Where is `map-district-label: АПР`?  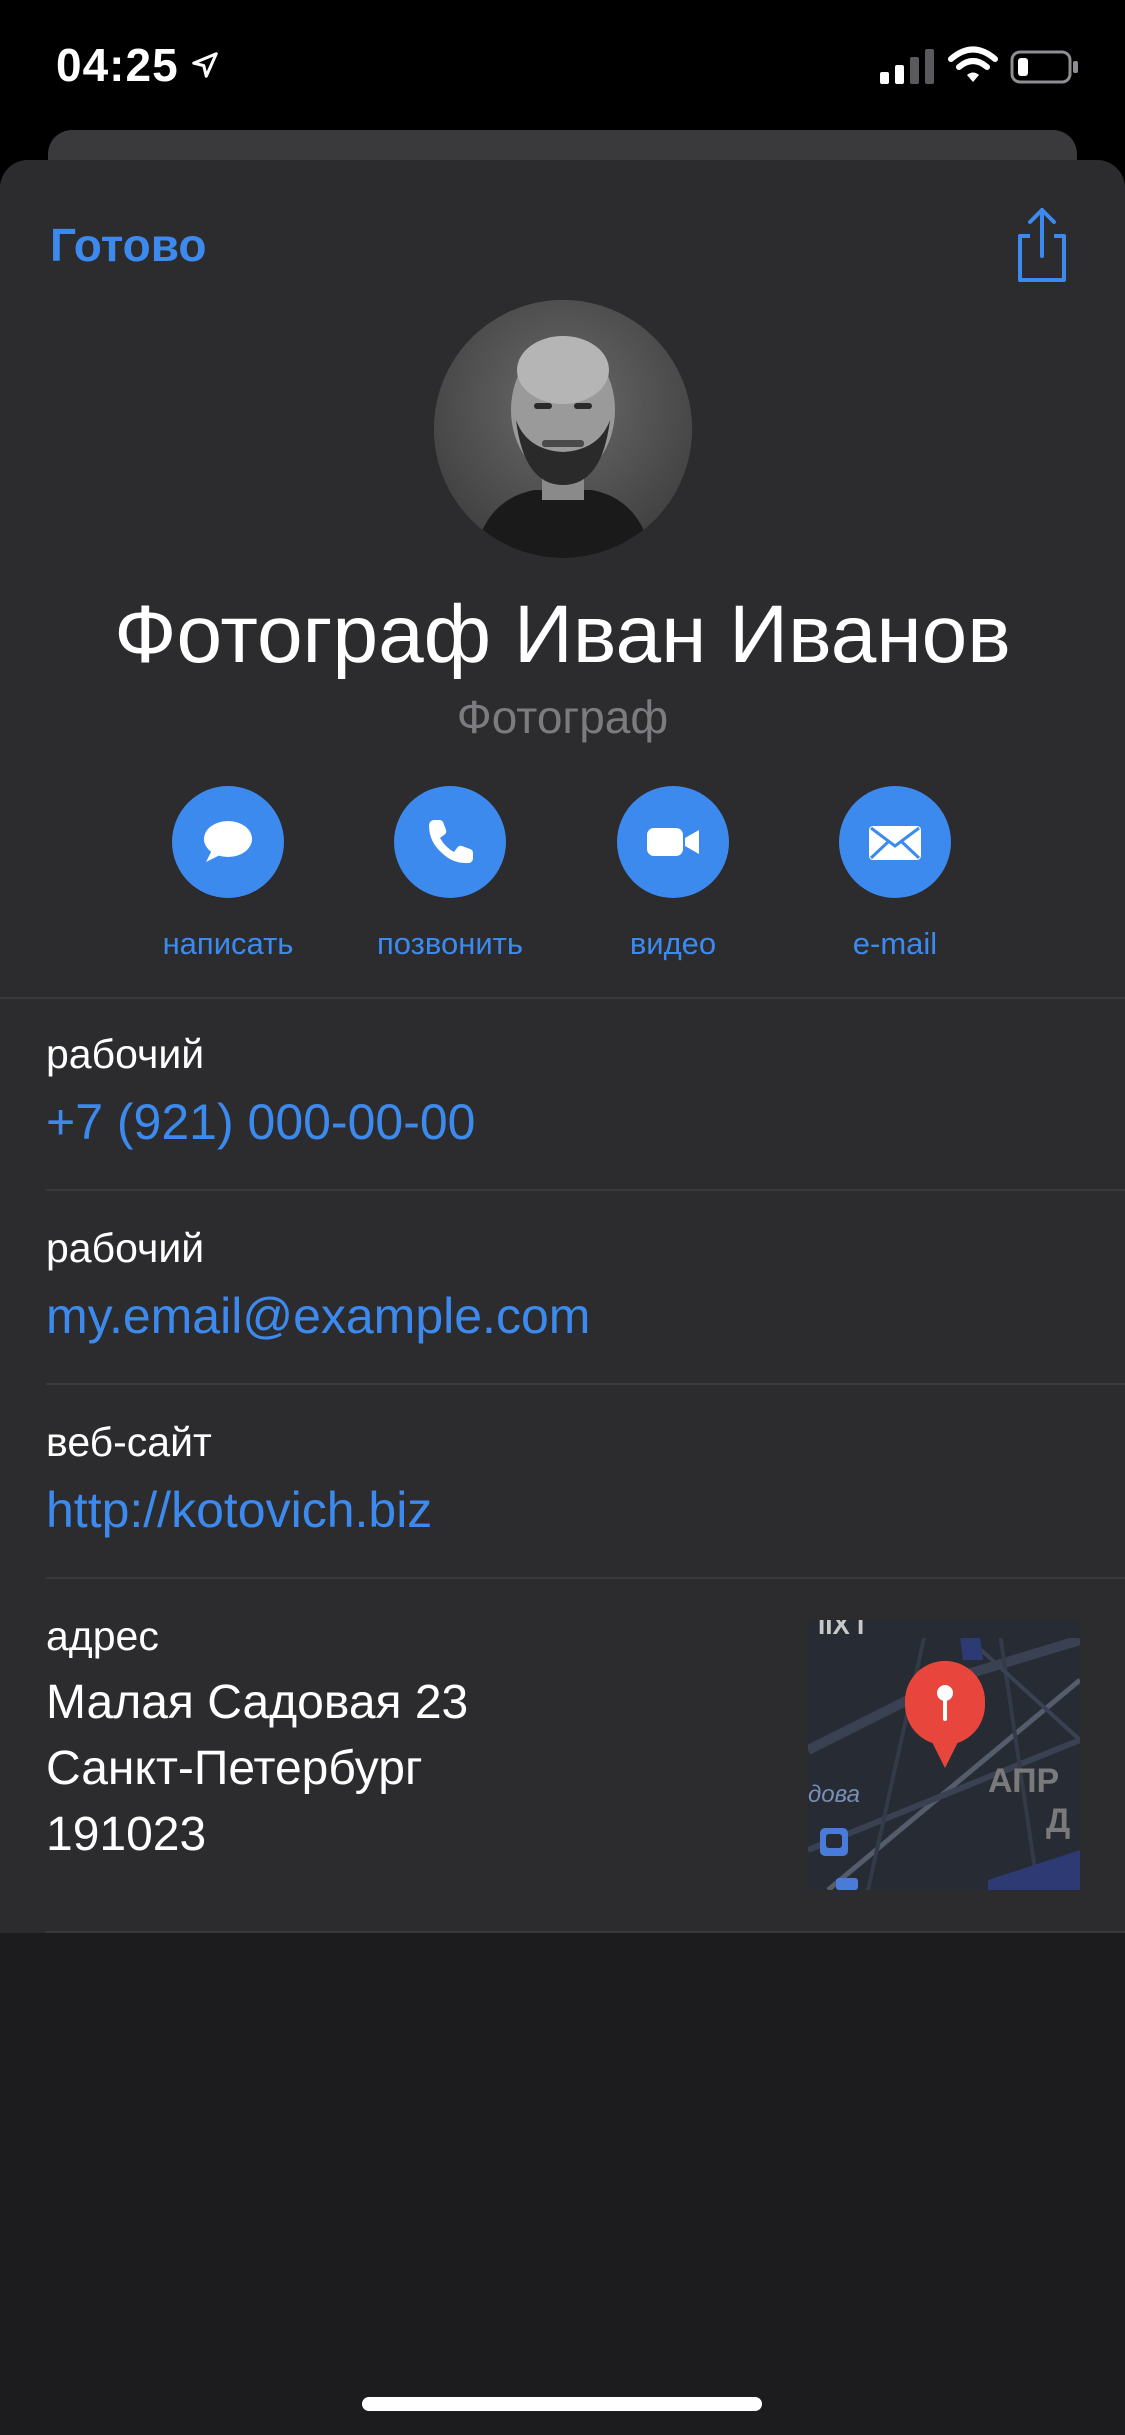 map-district-label: АПР is located at coordinates (1023, 1781).